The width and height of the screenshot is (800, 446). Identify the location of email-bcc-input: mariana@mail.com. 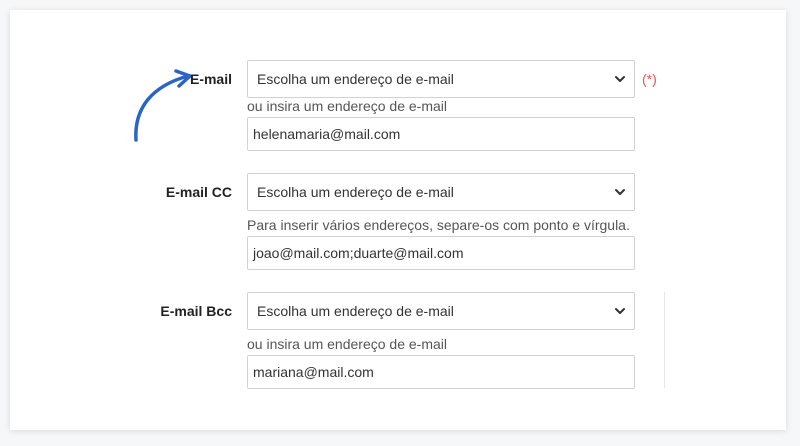
(441, 372).